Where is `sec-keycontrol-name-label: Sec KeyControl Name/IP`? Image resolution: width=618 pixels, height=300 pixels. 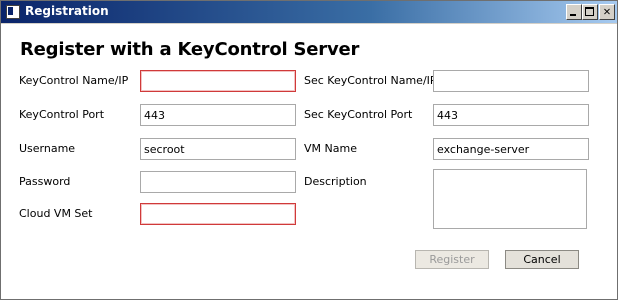 sec-keycontrol-name-label: Sec KeyControl Name/IP is located at coordinates (370, 80).